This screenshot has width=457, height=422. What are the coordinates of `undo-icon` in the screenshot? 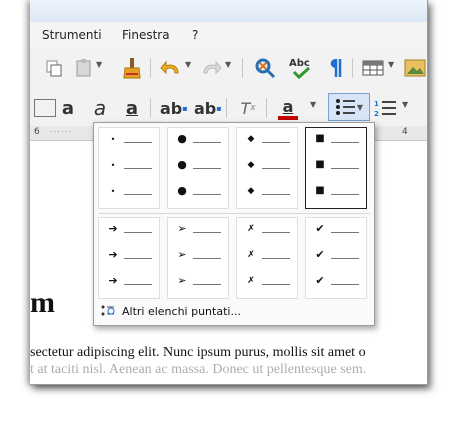 It's located at (171, 68).